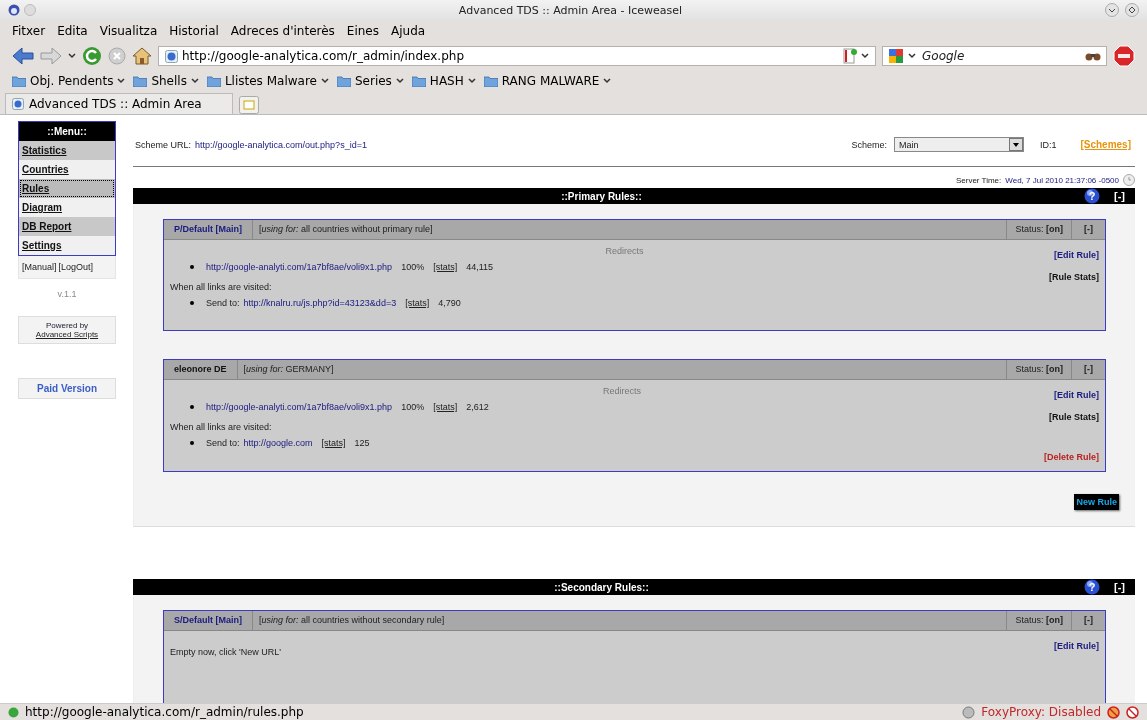  Describe the element at coordinates (413, 407) in the screenshot. I see `redirect-percent: 100%` at that location.